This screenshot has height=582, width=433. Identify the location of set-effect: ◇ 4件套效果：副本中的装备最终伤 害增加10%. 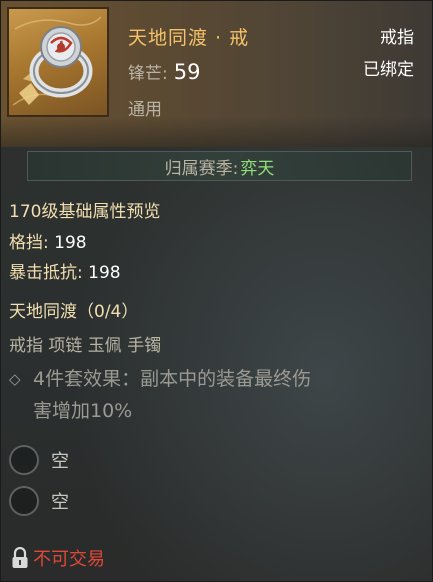
(214, 395).